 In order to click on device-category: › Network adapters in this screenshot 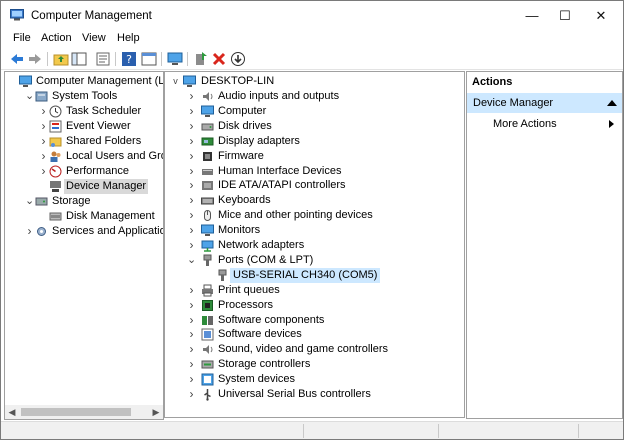, I will do `click(314, 245)`.